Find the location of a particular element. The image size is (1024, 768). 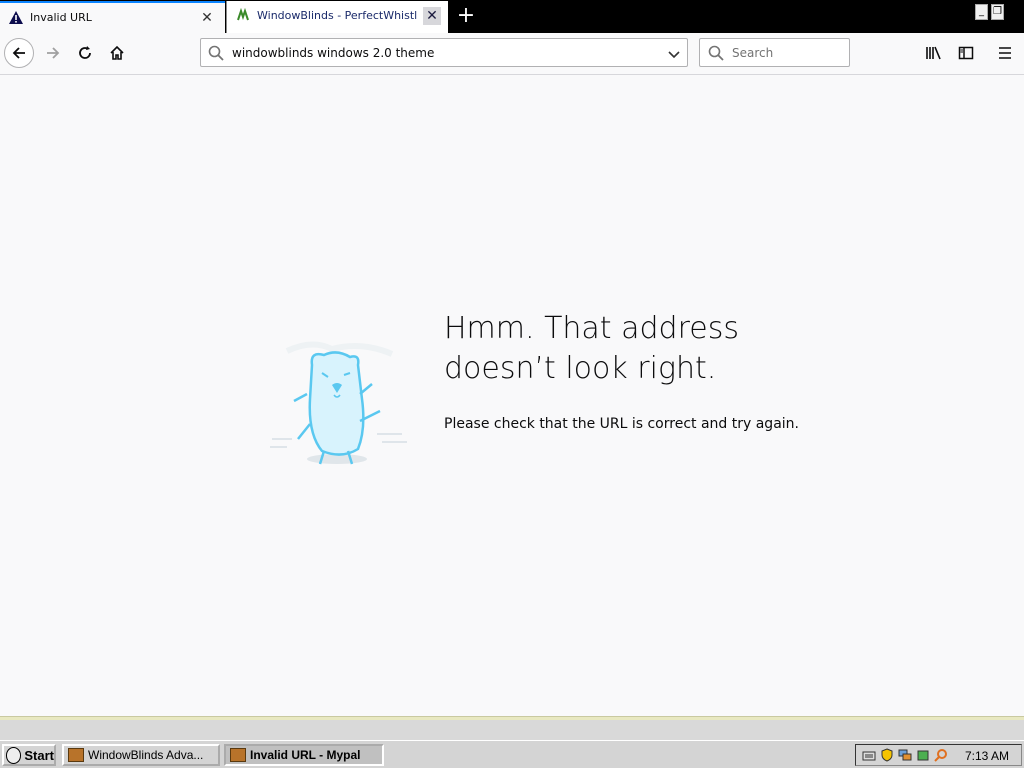

windows-logo-icon is located at coordinates (14, 755).